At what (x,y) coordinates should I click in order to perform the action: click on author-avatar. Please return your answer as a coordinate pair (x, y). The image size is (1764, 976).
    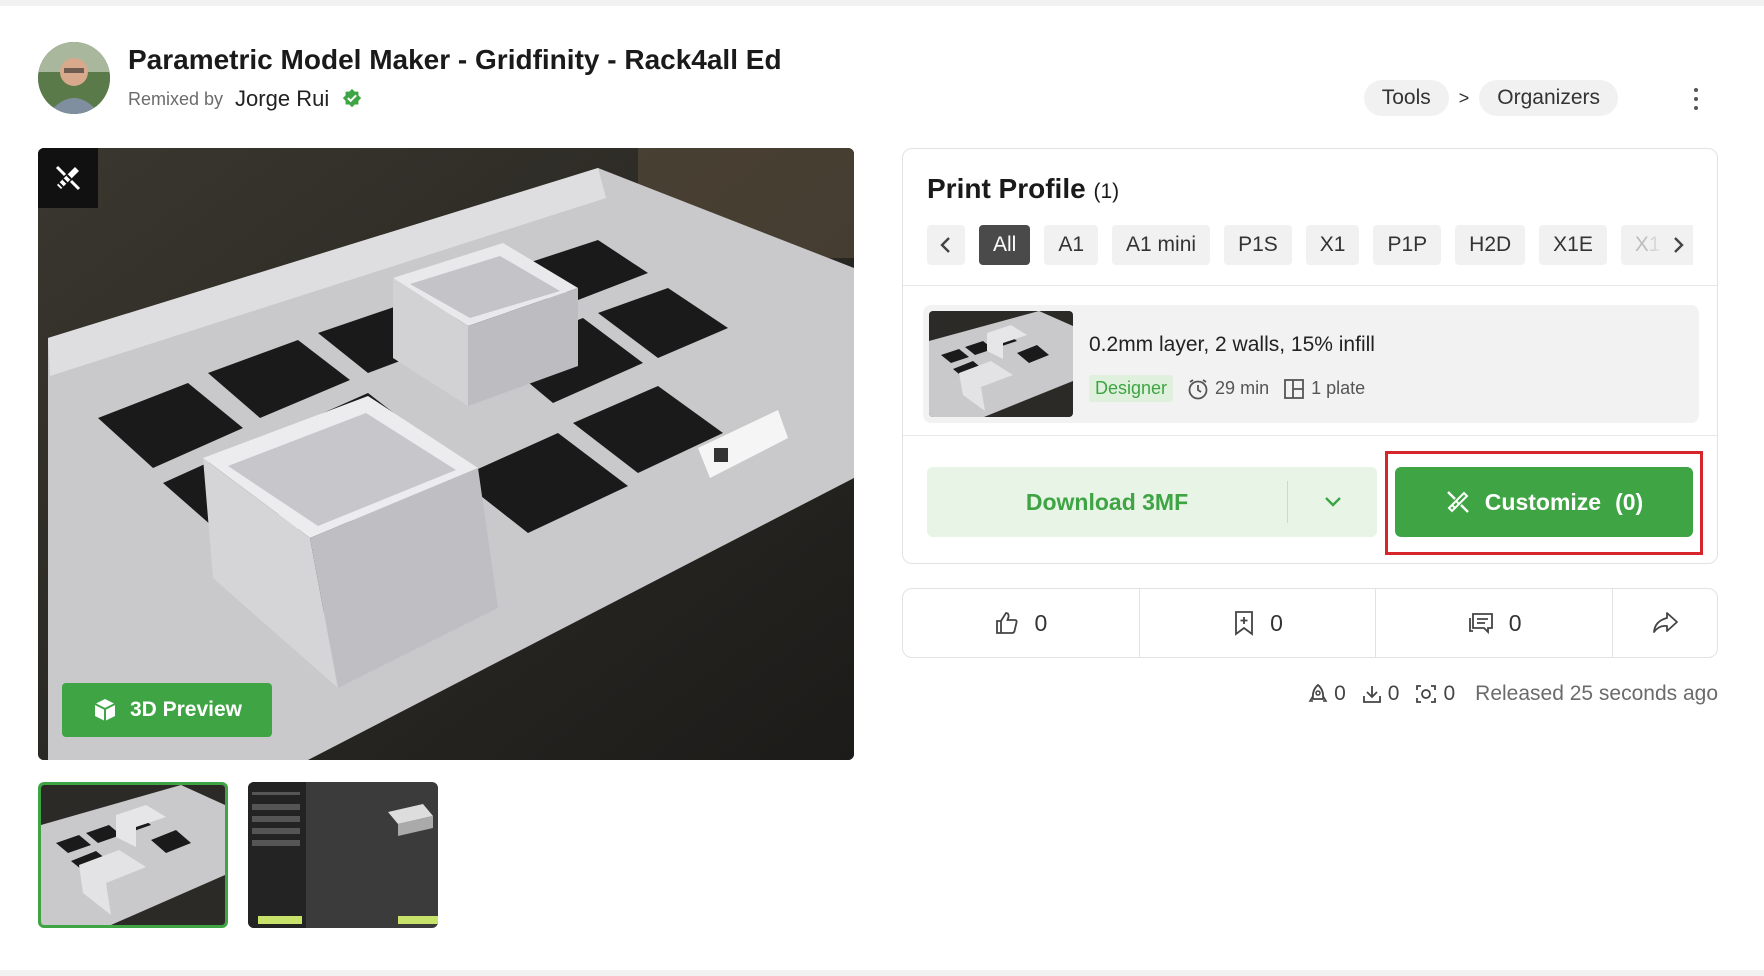
    Looking at the image, I should click on (74, 78).